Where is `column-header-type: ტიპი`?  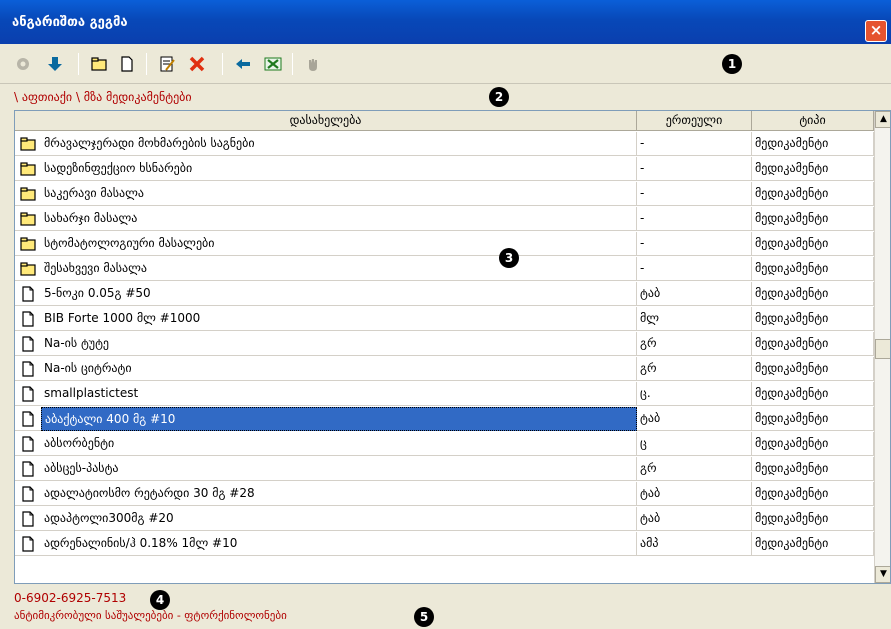
column-header-type: ტიპი is located at coordinates (813, 121).